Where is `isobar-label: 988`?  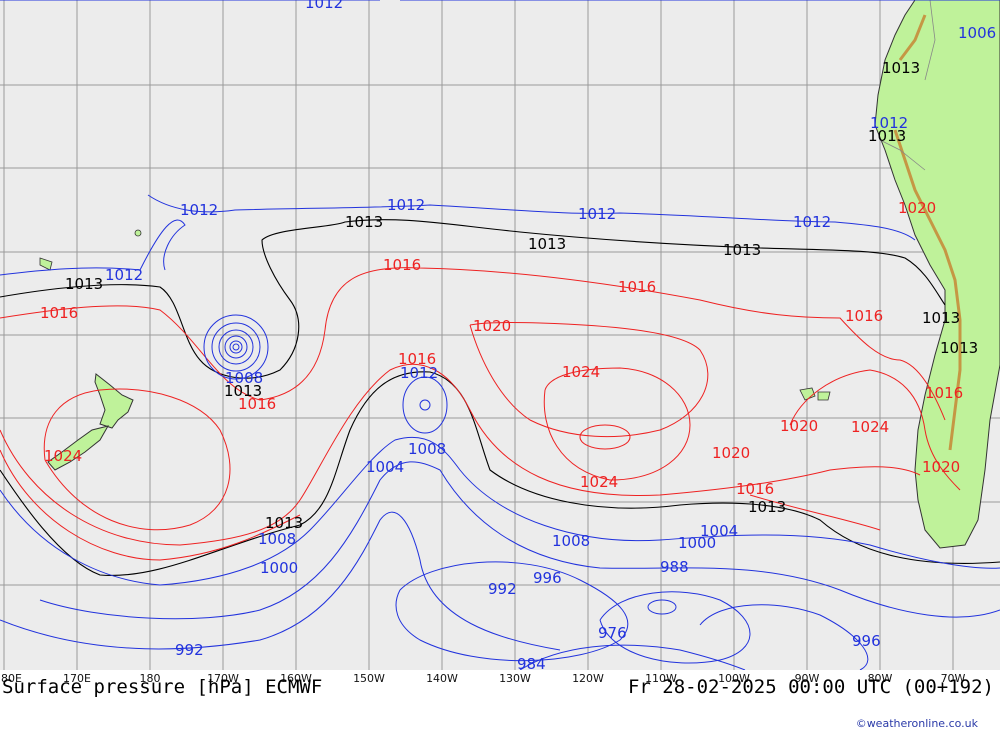 isobar-label: 988 is located at coordinates (674, 567).